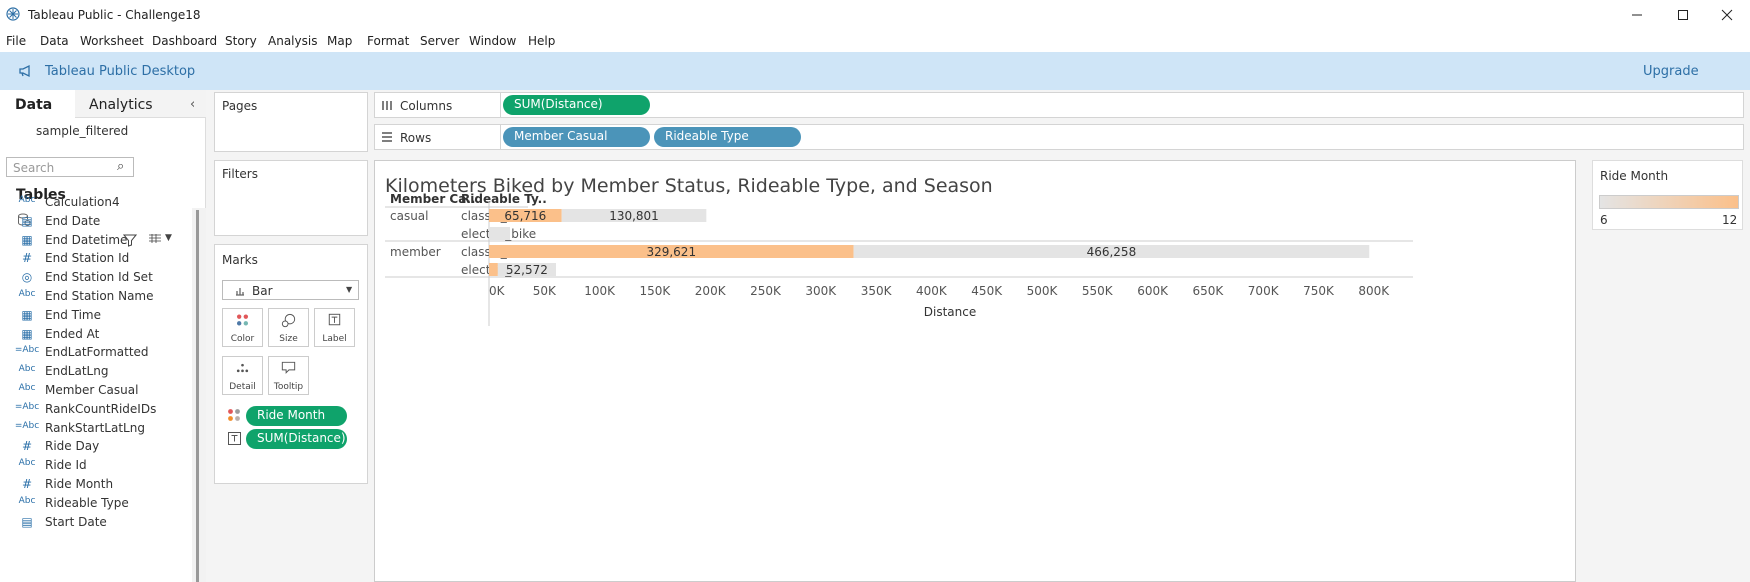 The height and width of the screenshot is (582, 1750). Describe the element at coordinates (104, 429) in the screenshot. I see `field-item: =Abc RankStartLatLng` at that location.